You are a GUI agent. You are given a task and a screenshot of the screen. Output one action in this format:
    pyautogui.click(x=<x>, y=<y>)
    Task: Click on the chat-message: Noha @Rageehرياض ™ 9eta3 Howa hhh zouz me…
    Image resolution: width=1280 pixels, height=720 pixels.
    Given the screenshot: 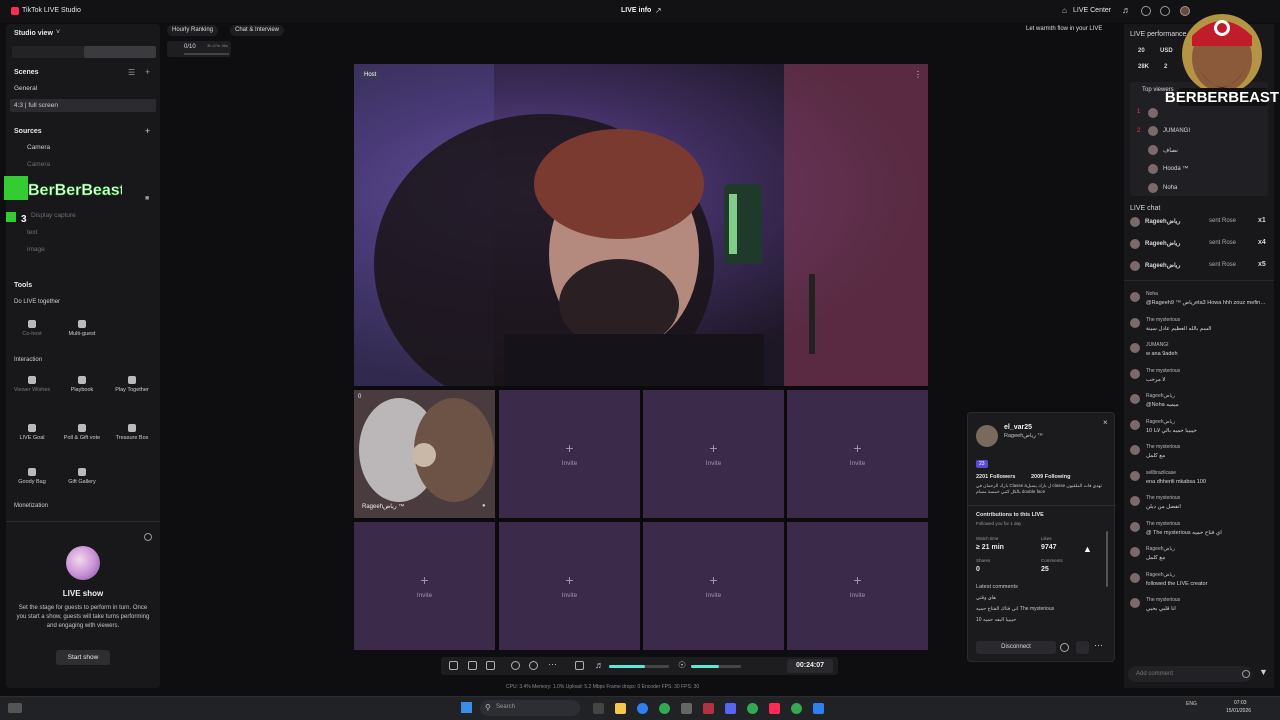 What is the action you would take?
    pyautogui.click(x=1199, y=302)
    